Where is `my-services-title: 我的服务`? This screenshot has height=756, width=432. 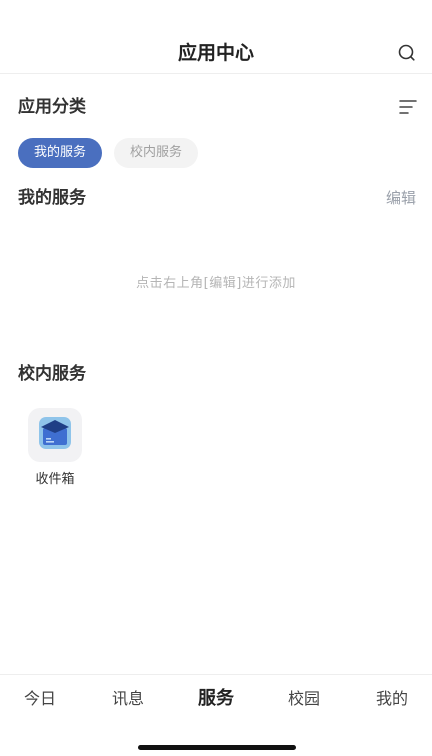
my-services-title: 我的服务 is located at coordinates (52, 198).